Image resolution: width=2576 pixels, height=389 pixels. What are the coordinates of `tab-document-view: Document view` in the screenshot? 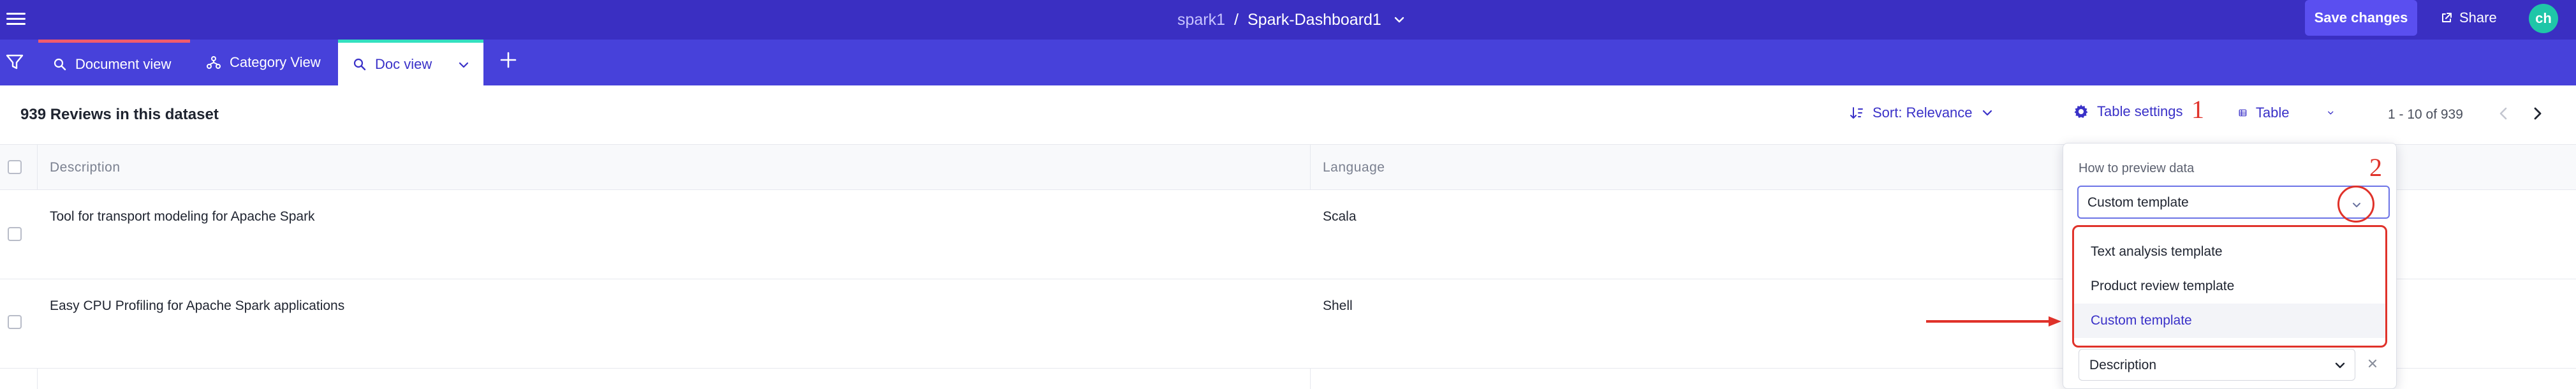 It's located at (114, 62).